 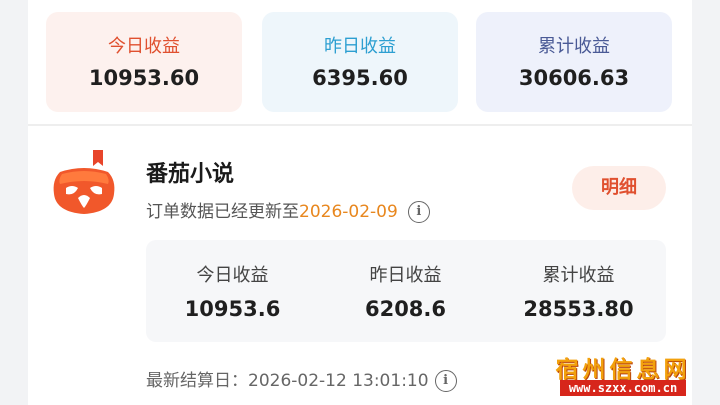 I want to click on site-watermark: 宿州信息网 www.szxx.com.cn, so click(x=623, y=375).